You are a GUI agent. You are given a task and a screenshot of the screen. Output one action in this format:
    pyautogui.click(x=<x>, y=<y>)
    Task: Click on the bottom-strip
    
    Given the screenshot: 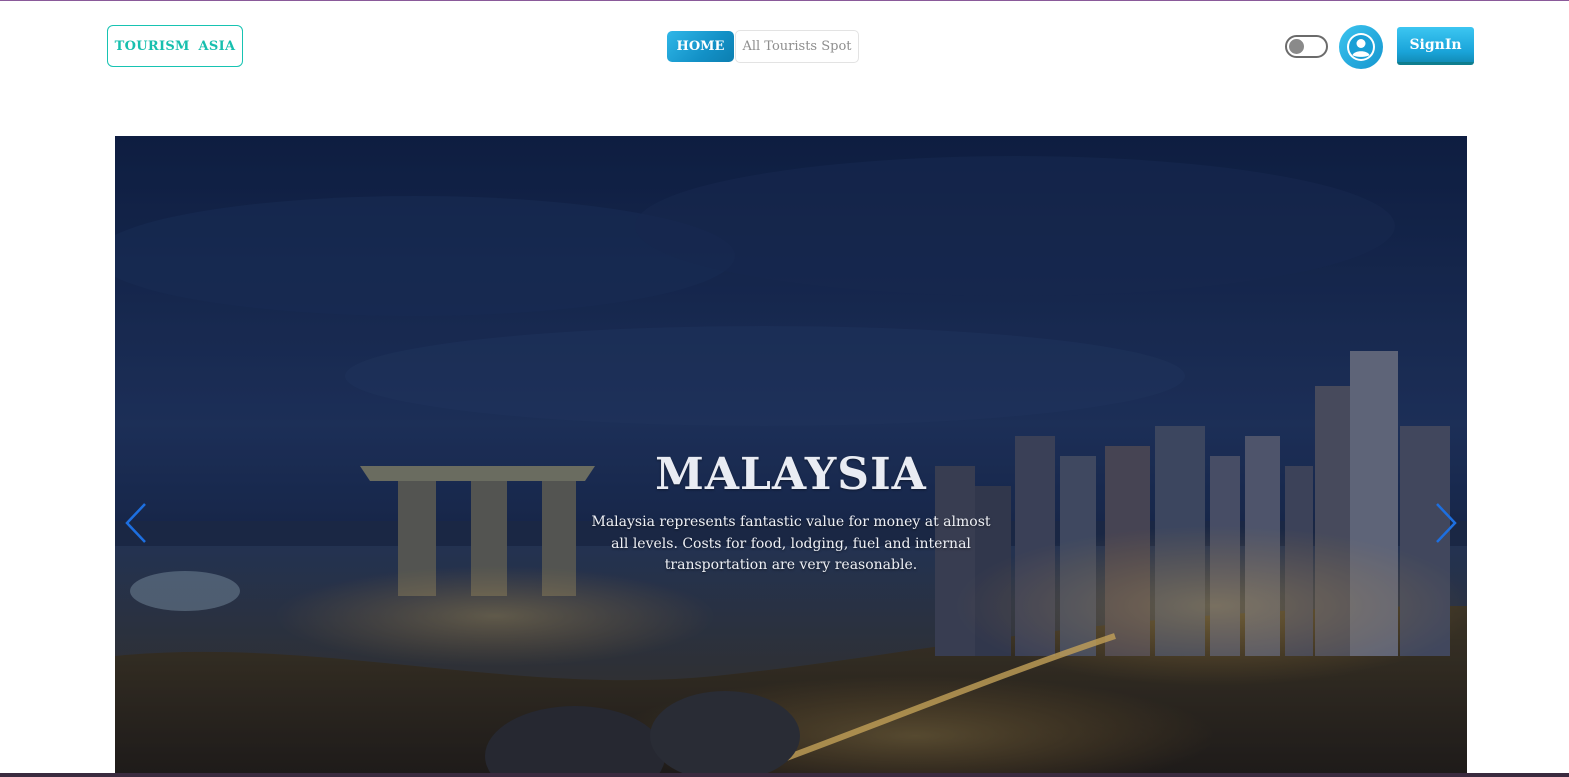 What is the action you would take?
    pyautogui.click(x=784, y=775)
    